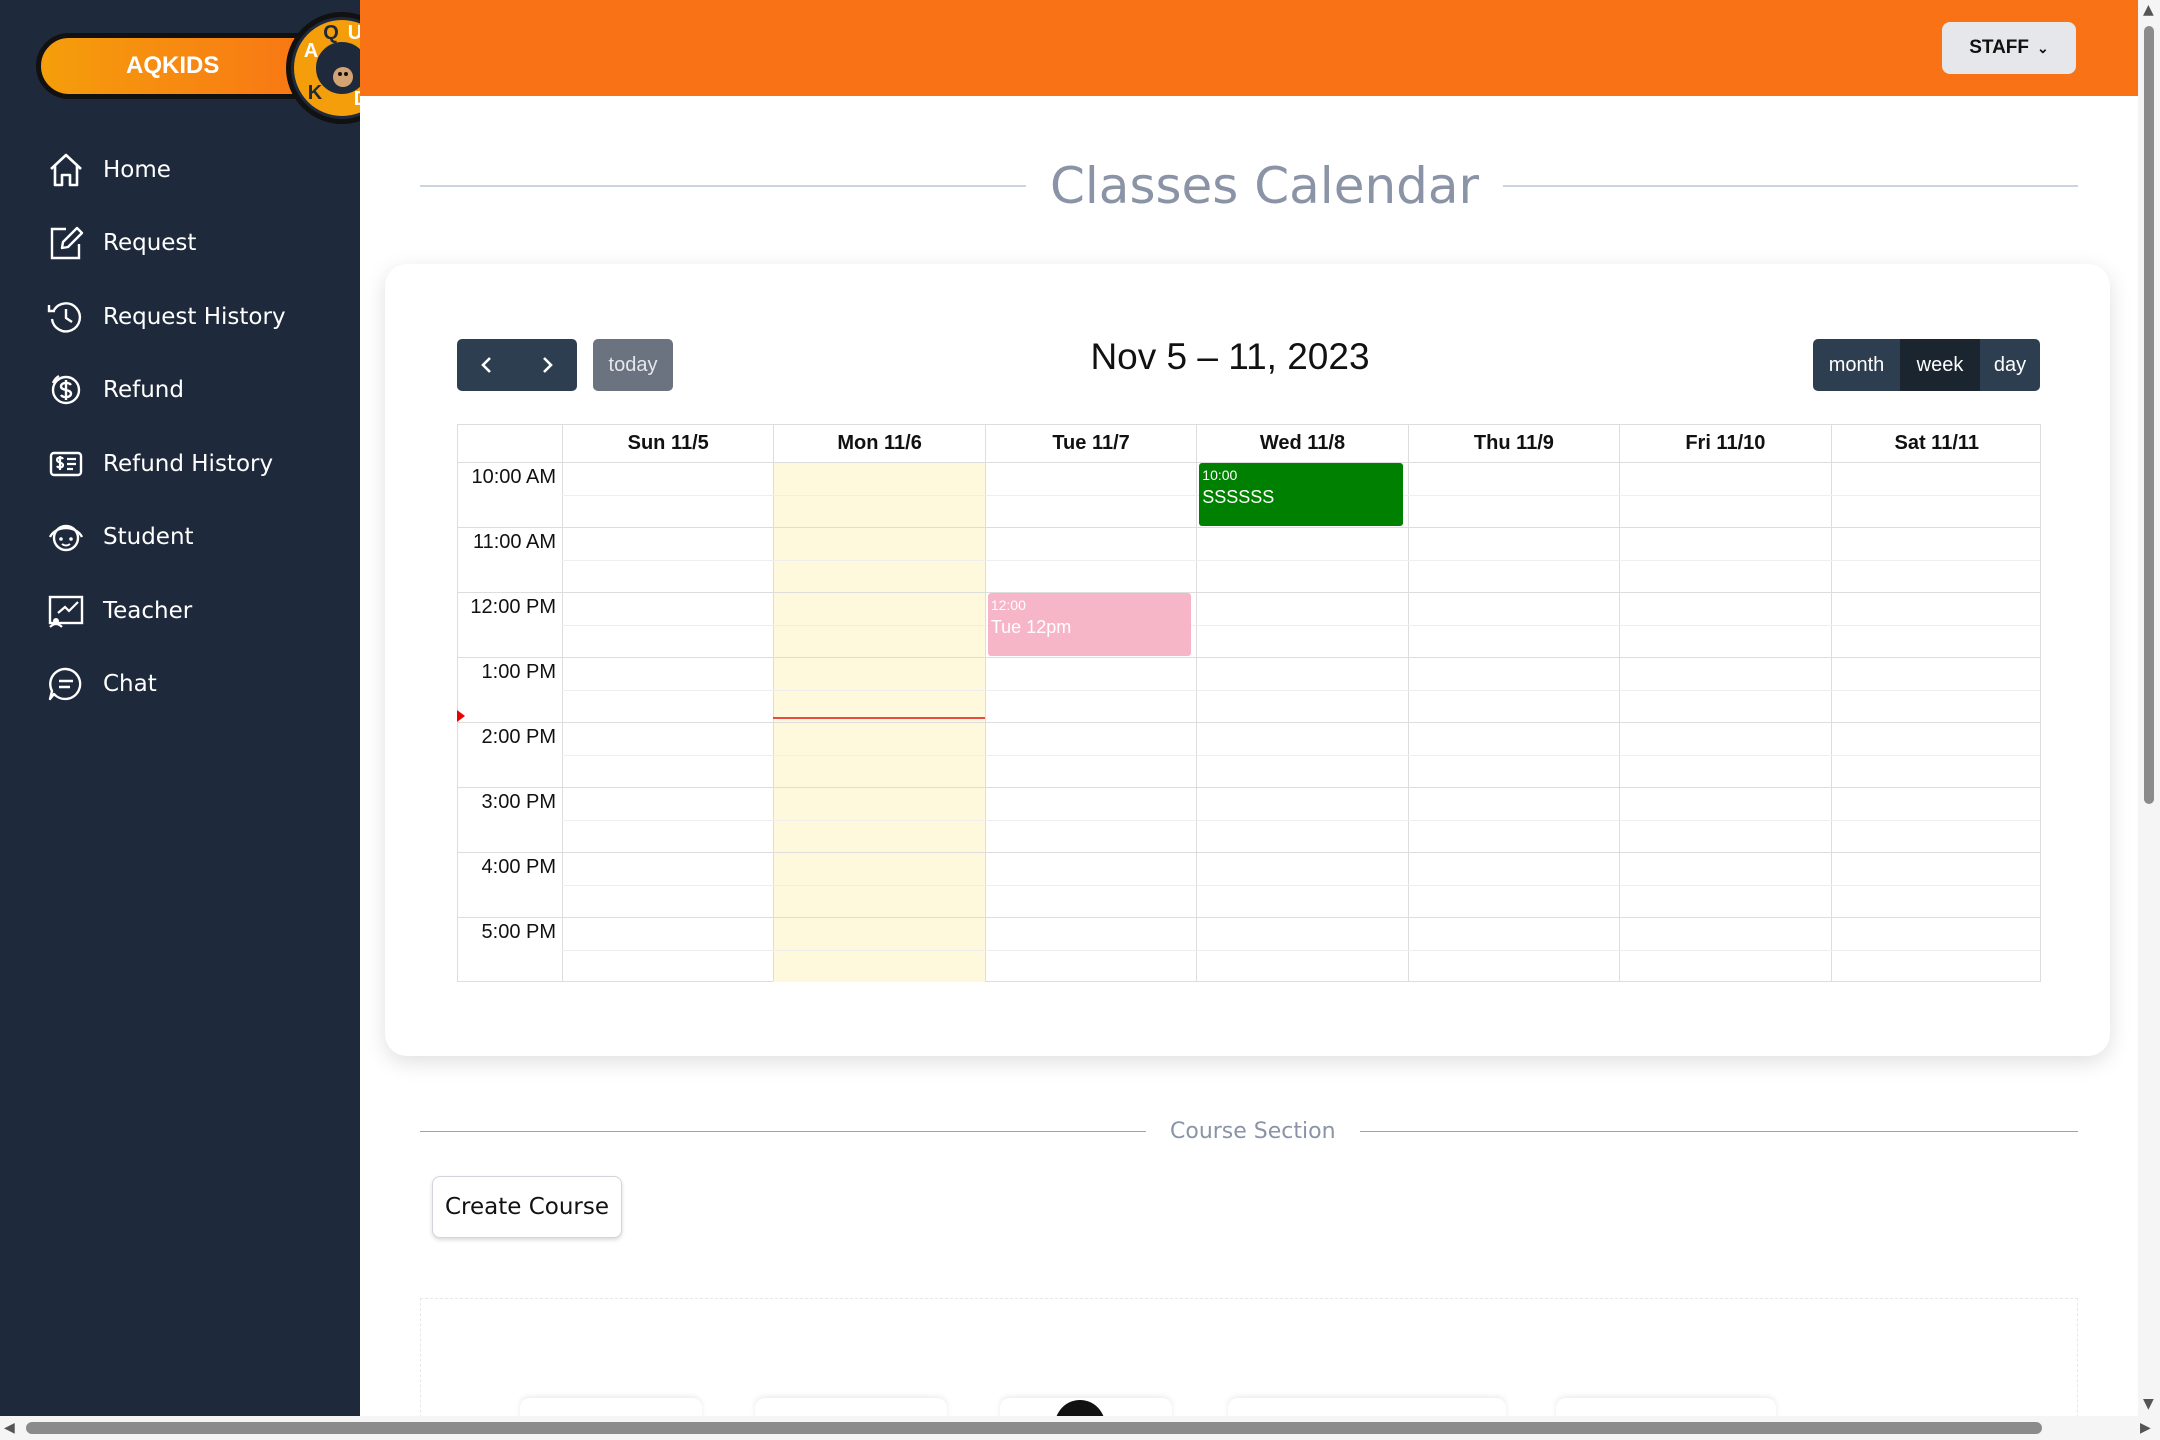  I want to click on next-week-button, so click(547, 365).